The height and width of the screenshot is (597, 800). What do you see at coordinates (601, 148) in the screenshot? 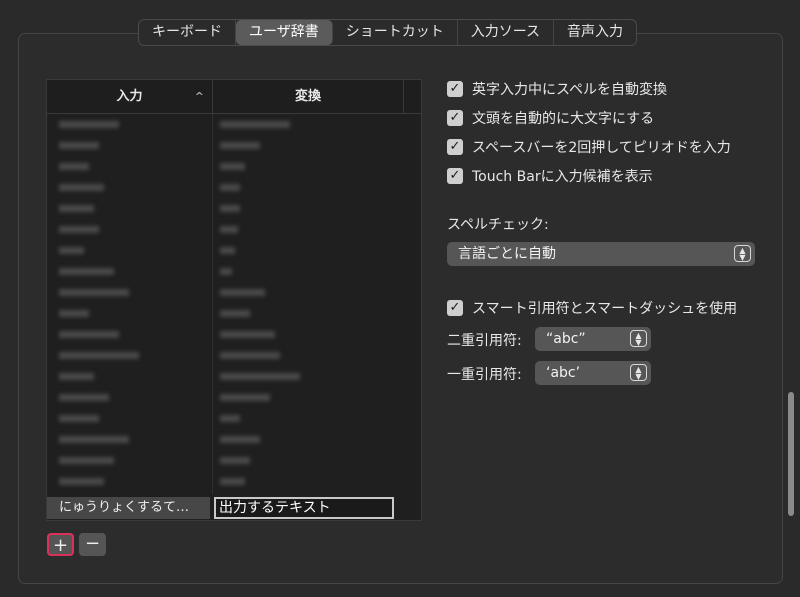
I see `double-space-period-label: スペースバーを2回押してピリオドを入力` at bounding box center [601, 148].